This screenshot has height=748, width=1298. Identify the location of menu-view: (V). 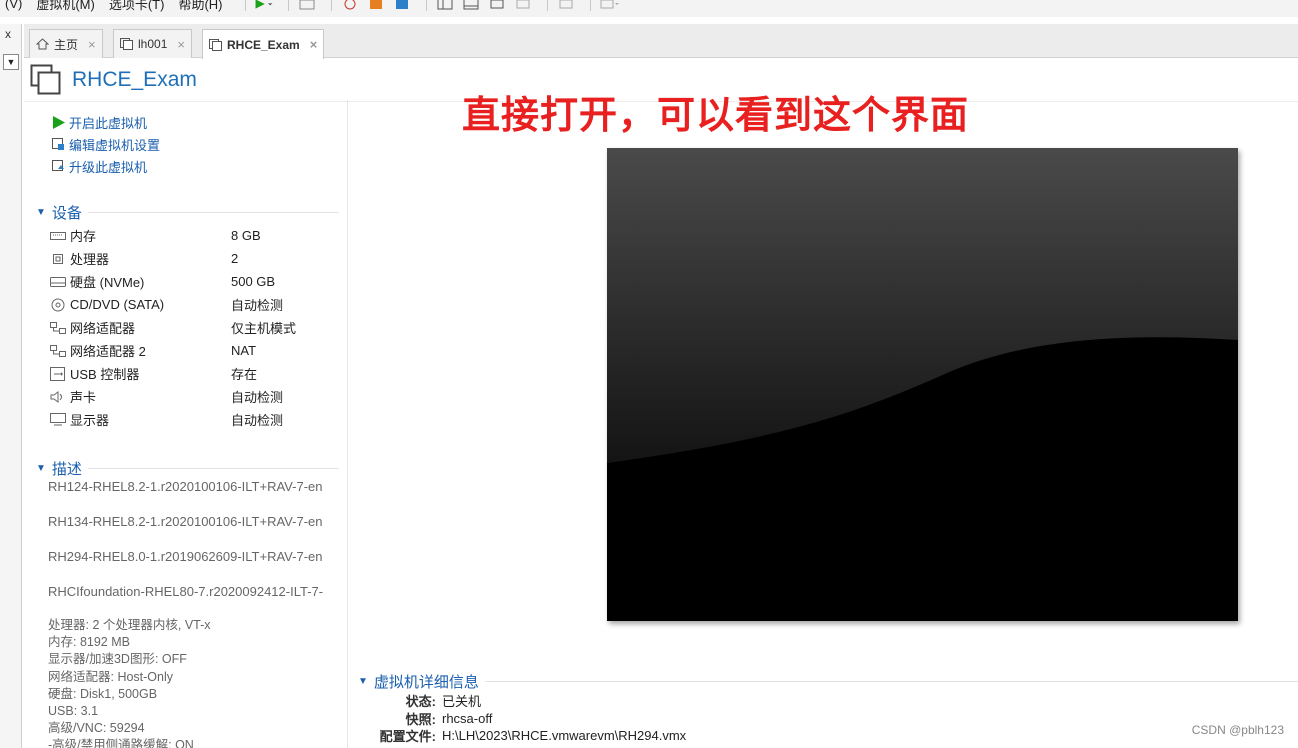
(13, 5).